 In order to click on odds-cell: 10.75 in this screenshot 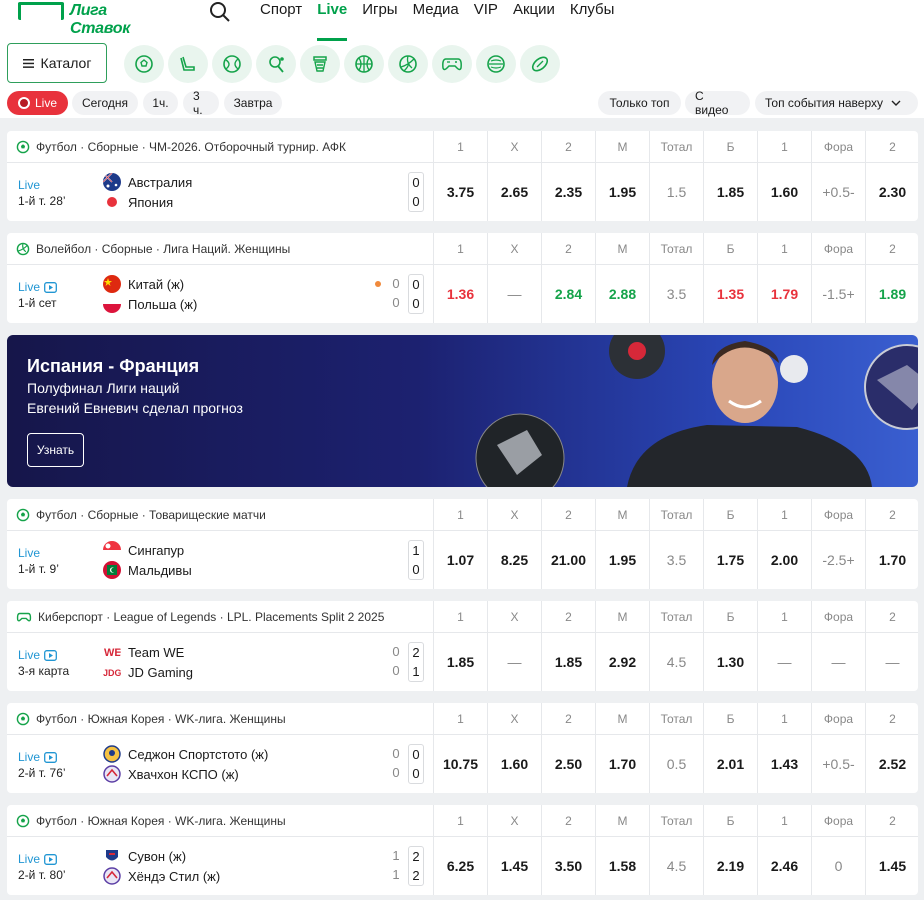, I will do `click(460, 764)`.